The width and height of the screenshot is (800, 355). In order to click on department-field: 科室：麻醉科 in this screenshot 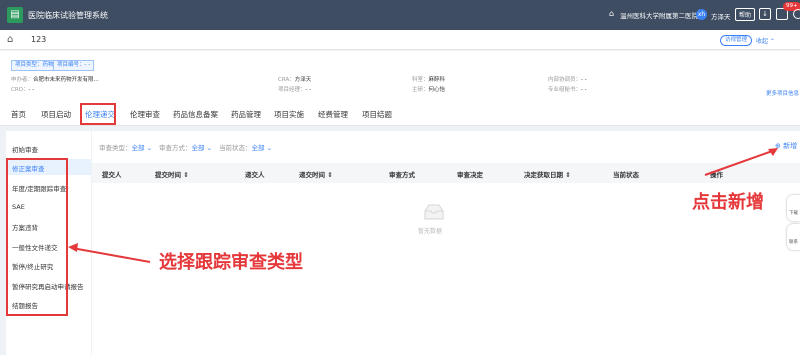, I will do `click(429, 80)`.